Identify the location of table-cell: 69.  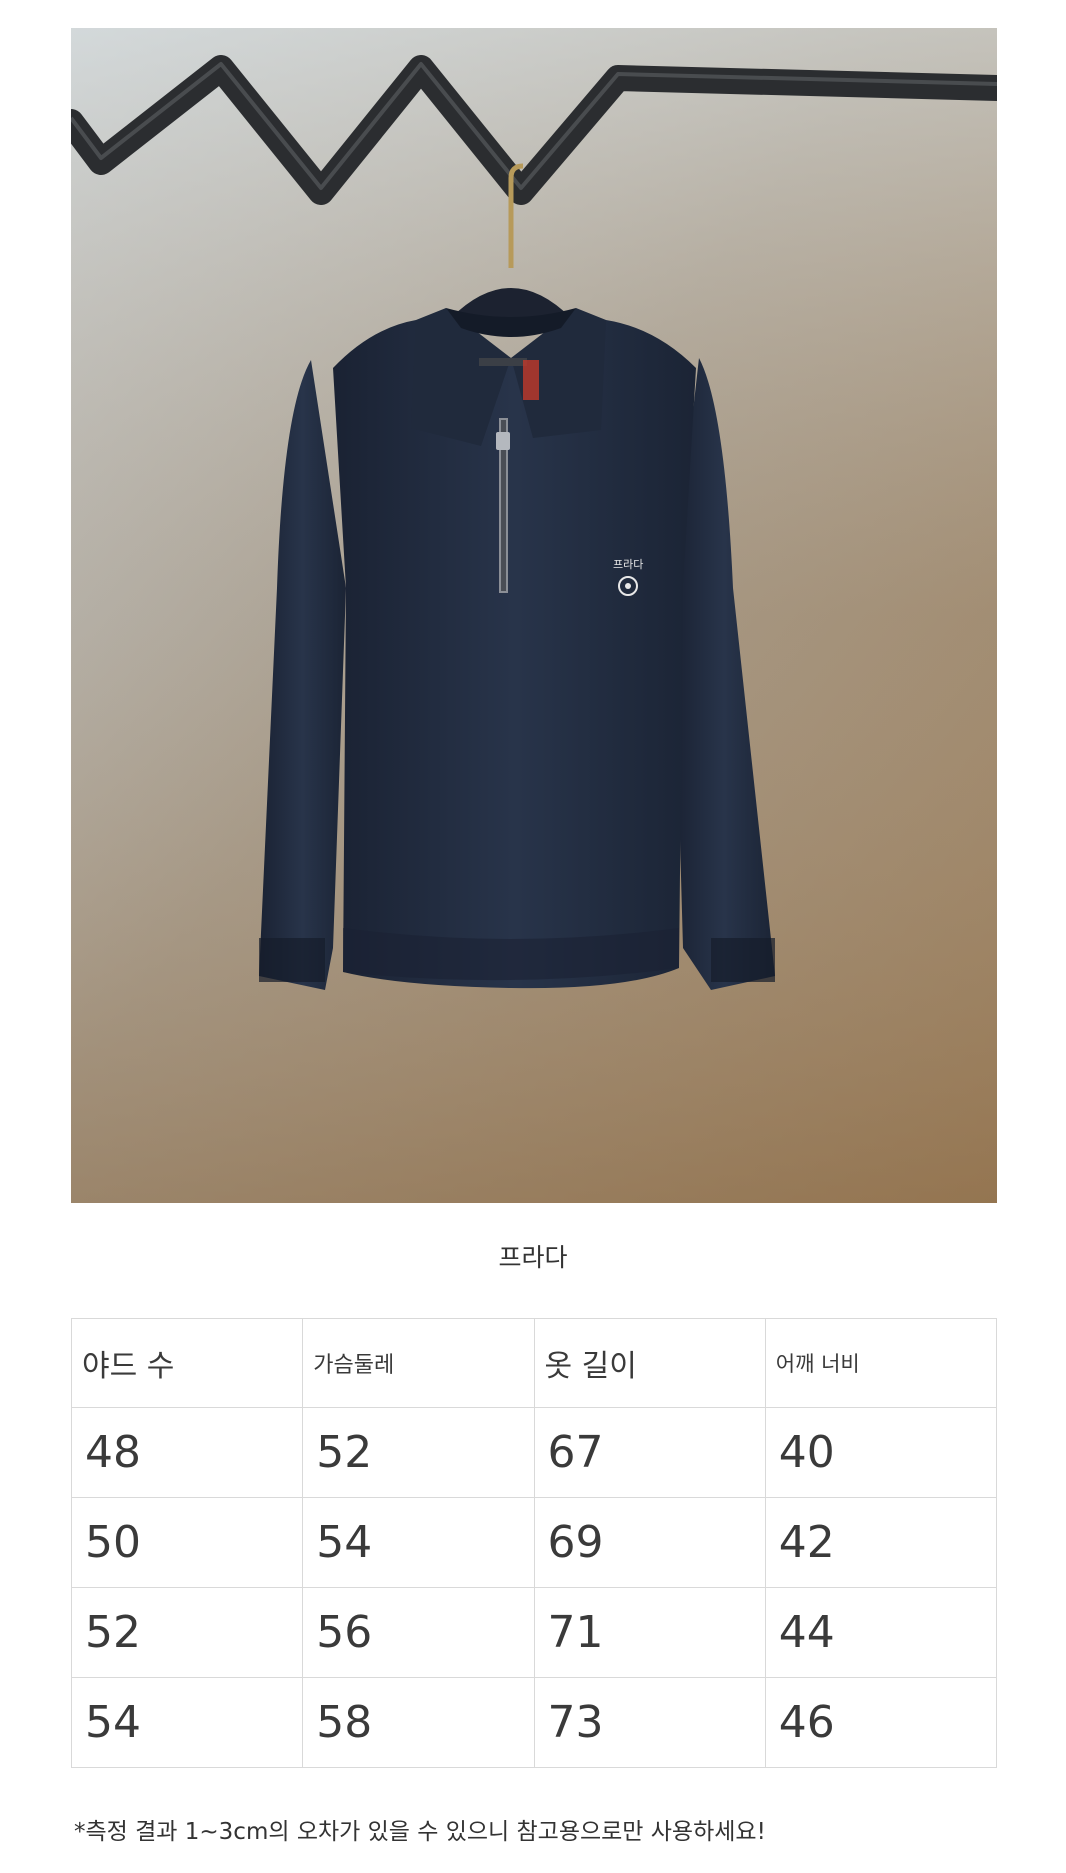
(649, 1542).